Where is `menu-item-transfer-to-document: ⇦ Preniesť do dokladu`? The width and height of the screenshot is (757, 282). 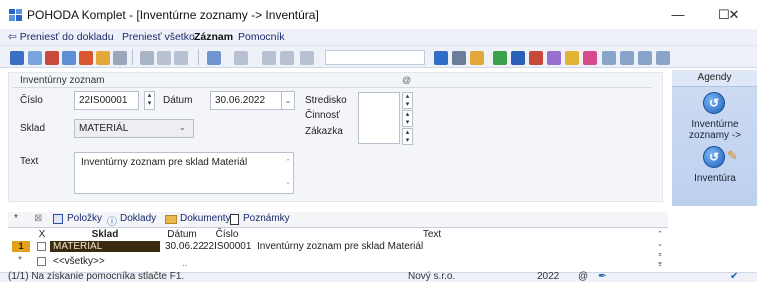
menu-item-transfer-to-document: ⇦ Preniesť do dokladu is located at coordinates (61, 37).